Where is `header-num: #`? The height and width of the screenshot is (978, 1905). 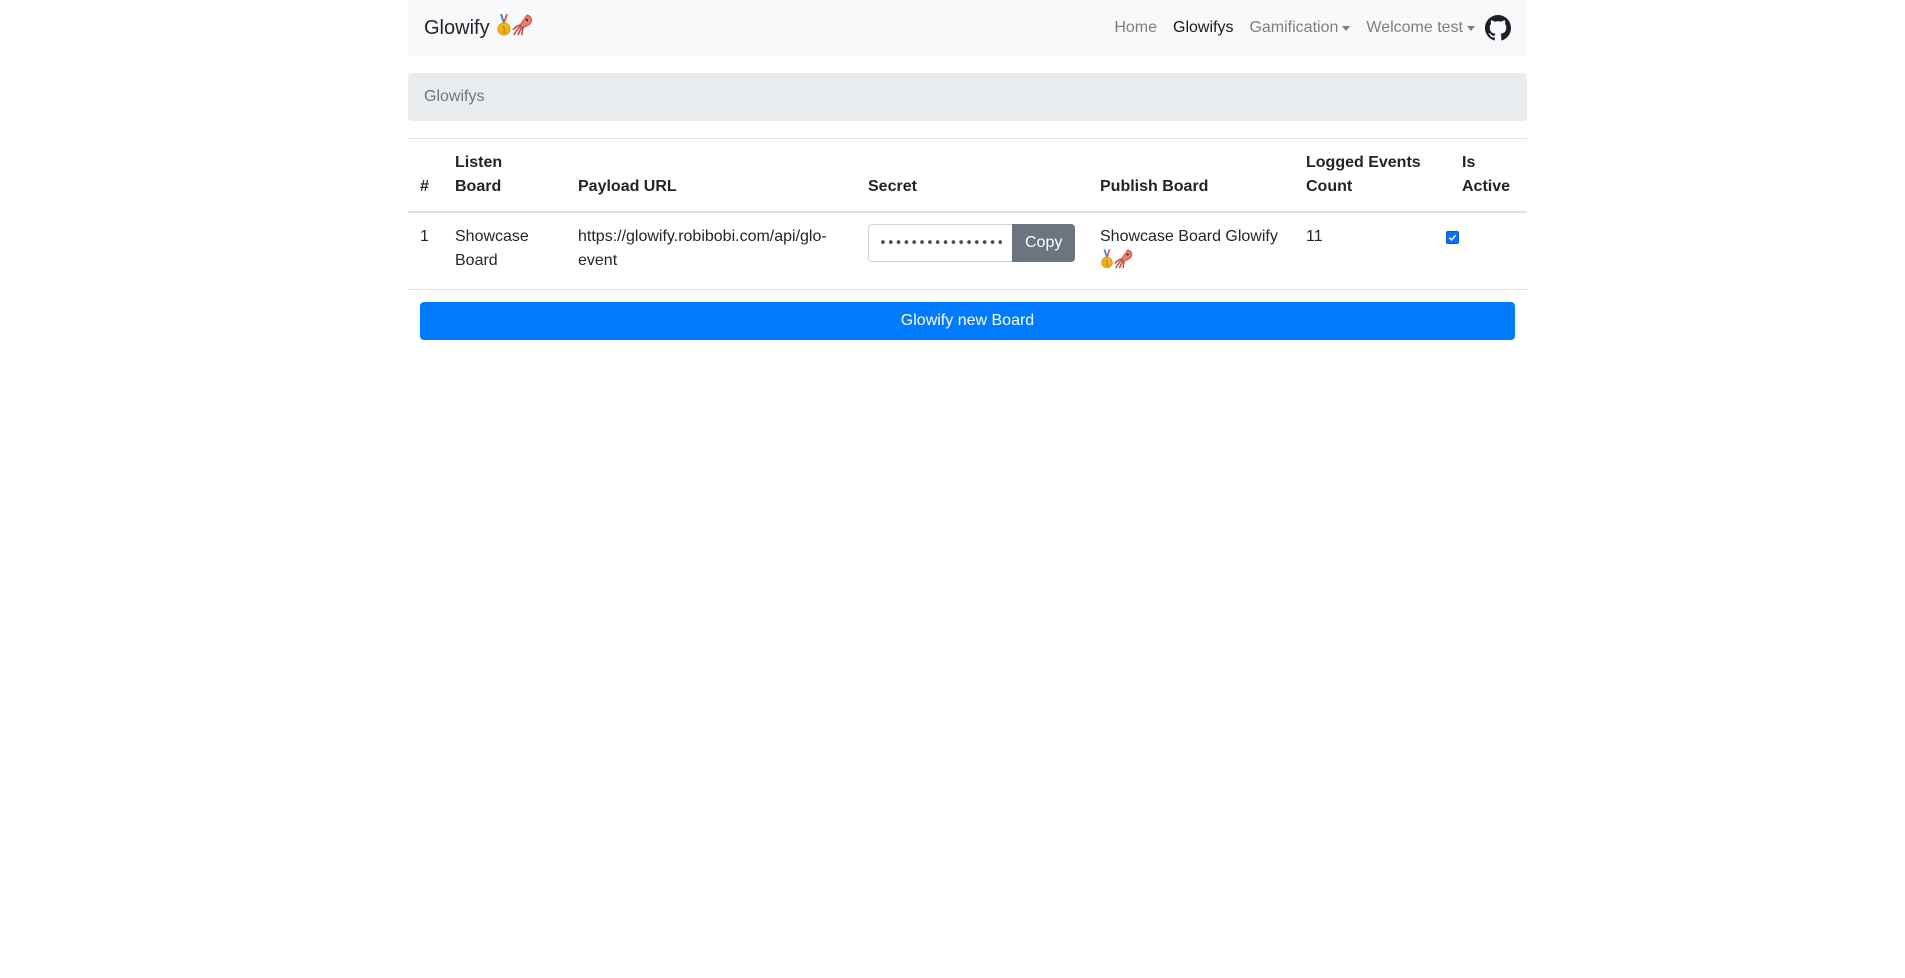 header-num: # is located at coordinates (425, 175).